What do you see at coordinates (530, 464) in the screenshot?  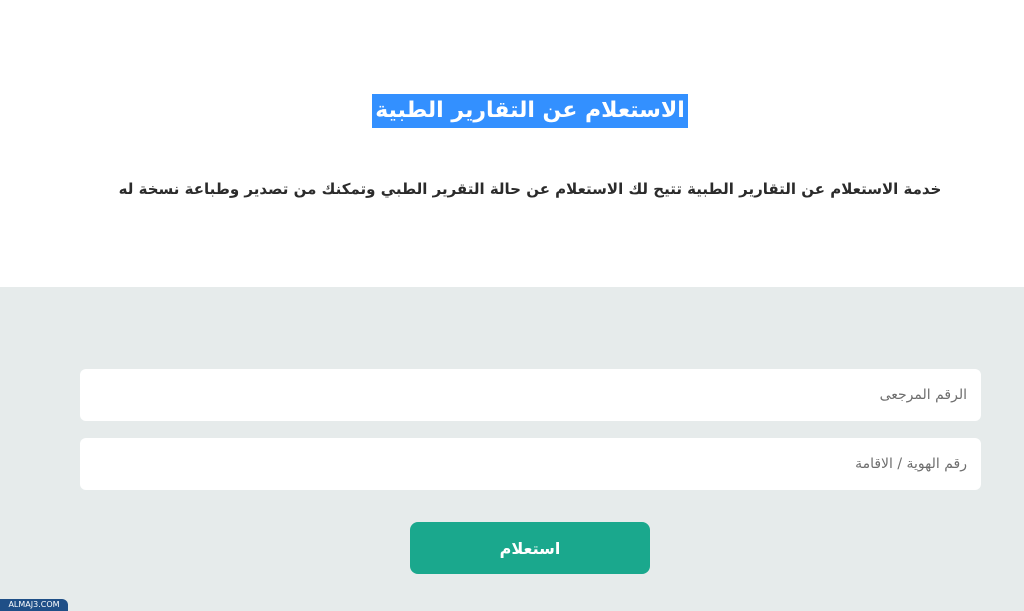 I see `id-number-input` at bounding box center [530, 464].